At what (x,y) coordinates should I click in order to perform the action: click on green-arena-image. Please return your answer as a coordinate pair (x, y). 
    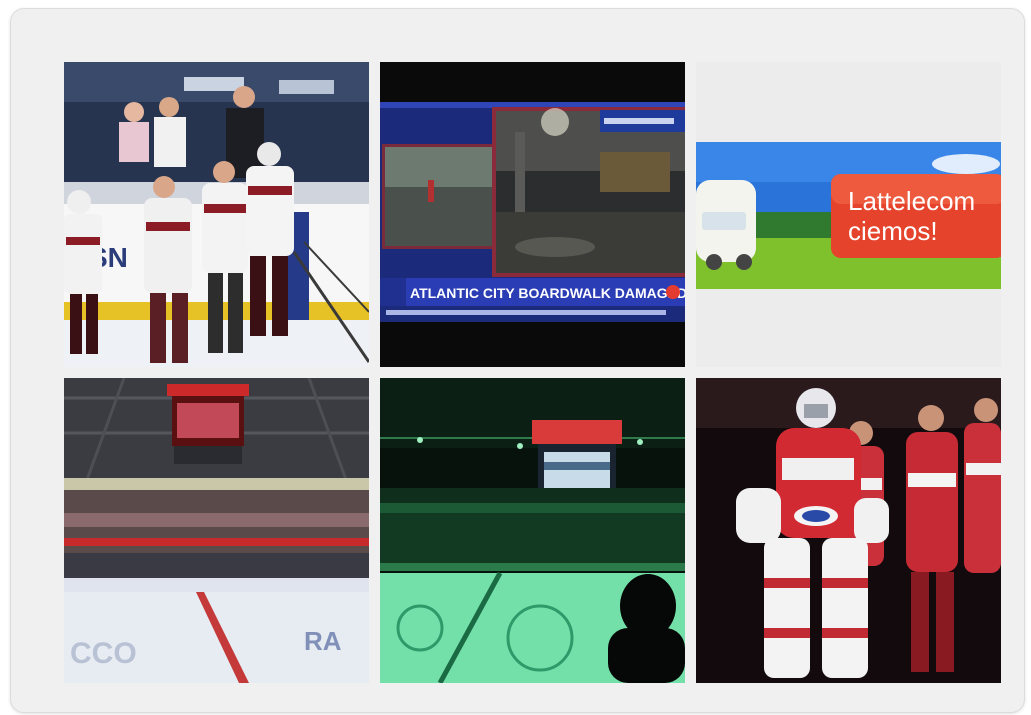
    Looking at the image, I should click on (532, 530).